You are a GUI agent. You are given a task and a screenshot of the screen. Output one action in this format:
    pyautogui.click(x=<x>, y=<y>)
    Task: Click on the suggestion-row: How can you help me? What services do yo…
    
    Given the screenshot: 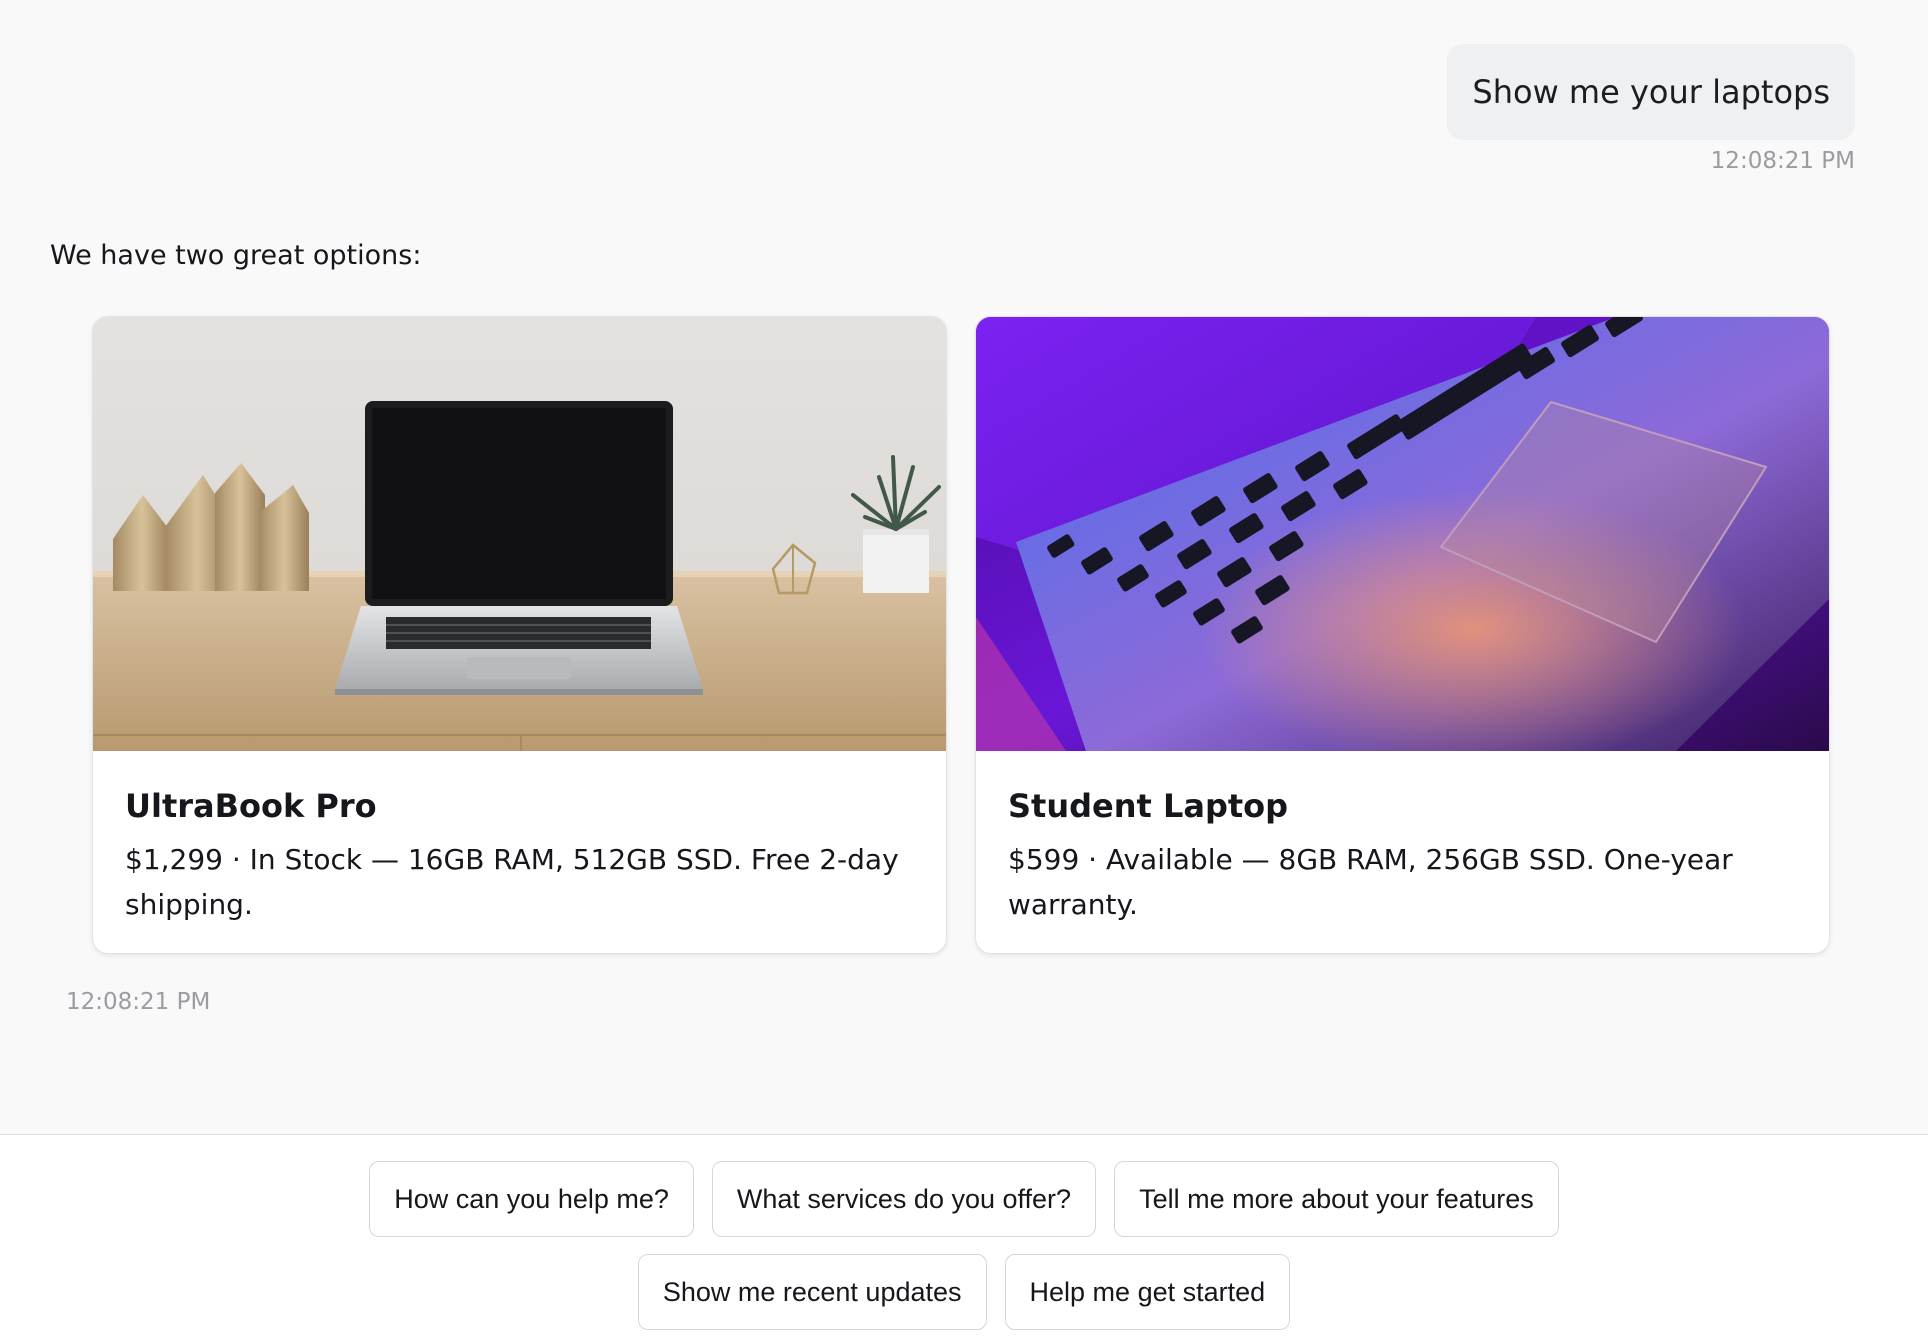 What is the action you would take?
    pyautogui.click(x=964, y=1199)
    